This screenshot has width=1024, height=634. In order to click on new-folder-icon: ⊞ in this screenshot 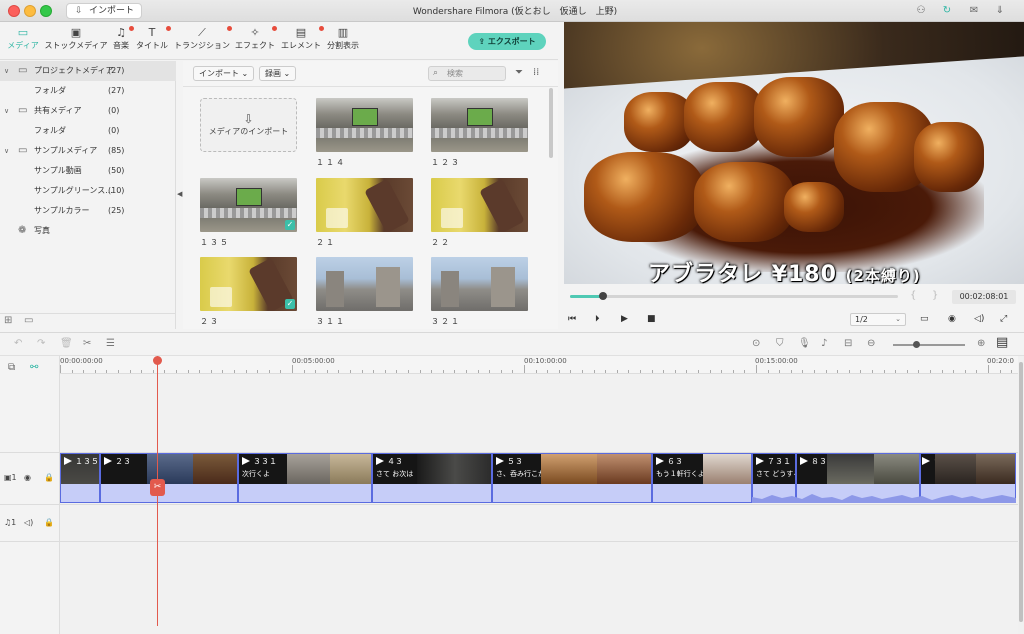, I will do `click(8, 320)`.